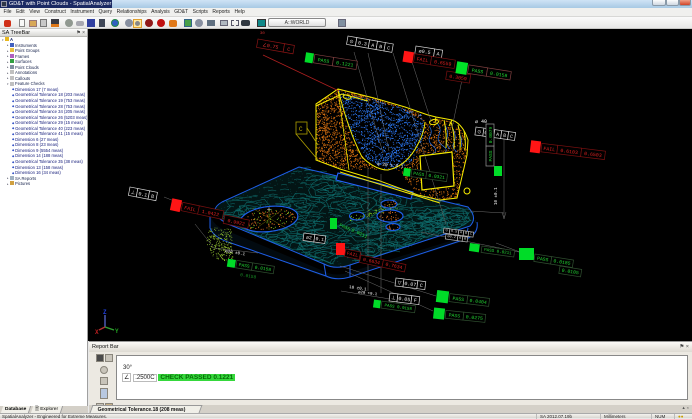  I want to click on svg-text: X, so click(97, 332).